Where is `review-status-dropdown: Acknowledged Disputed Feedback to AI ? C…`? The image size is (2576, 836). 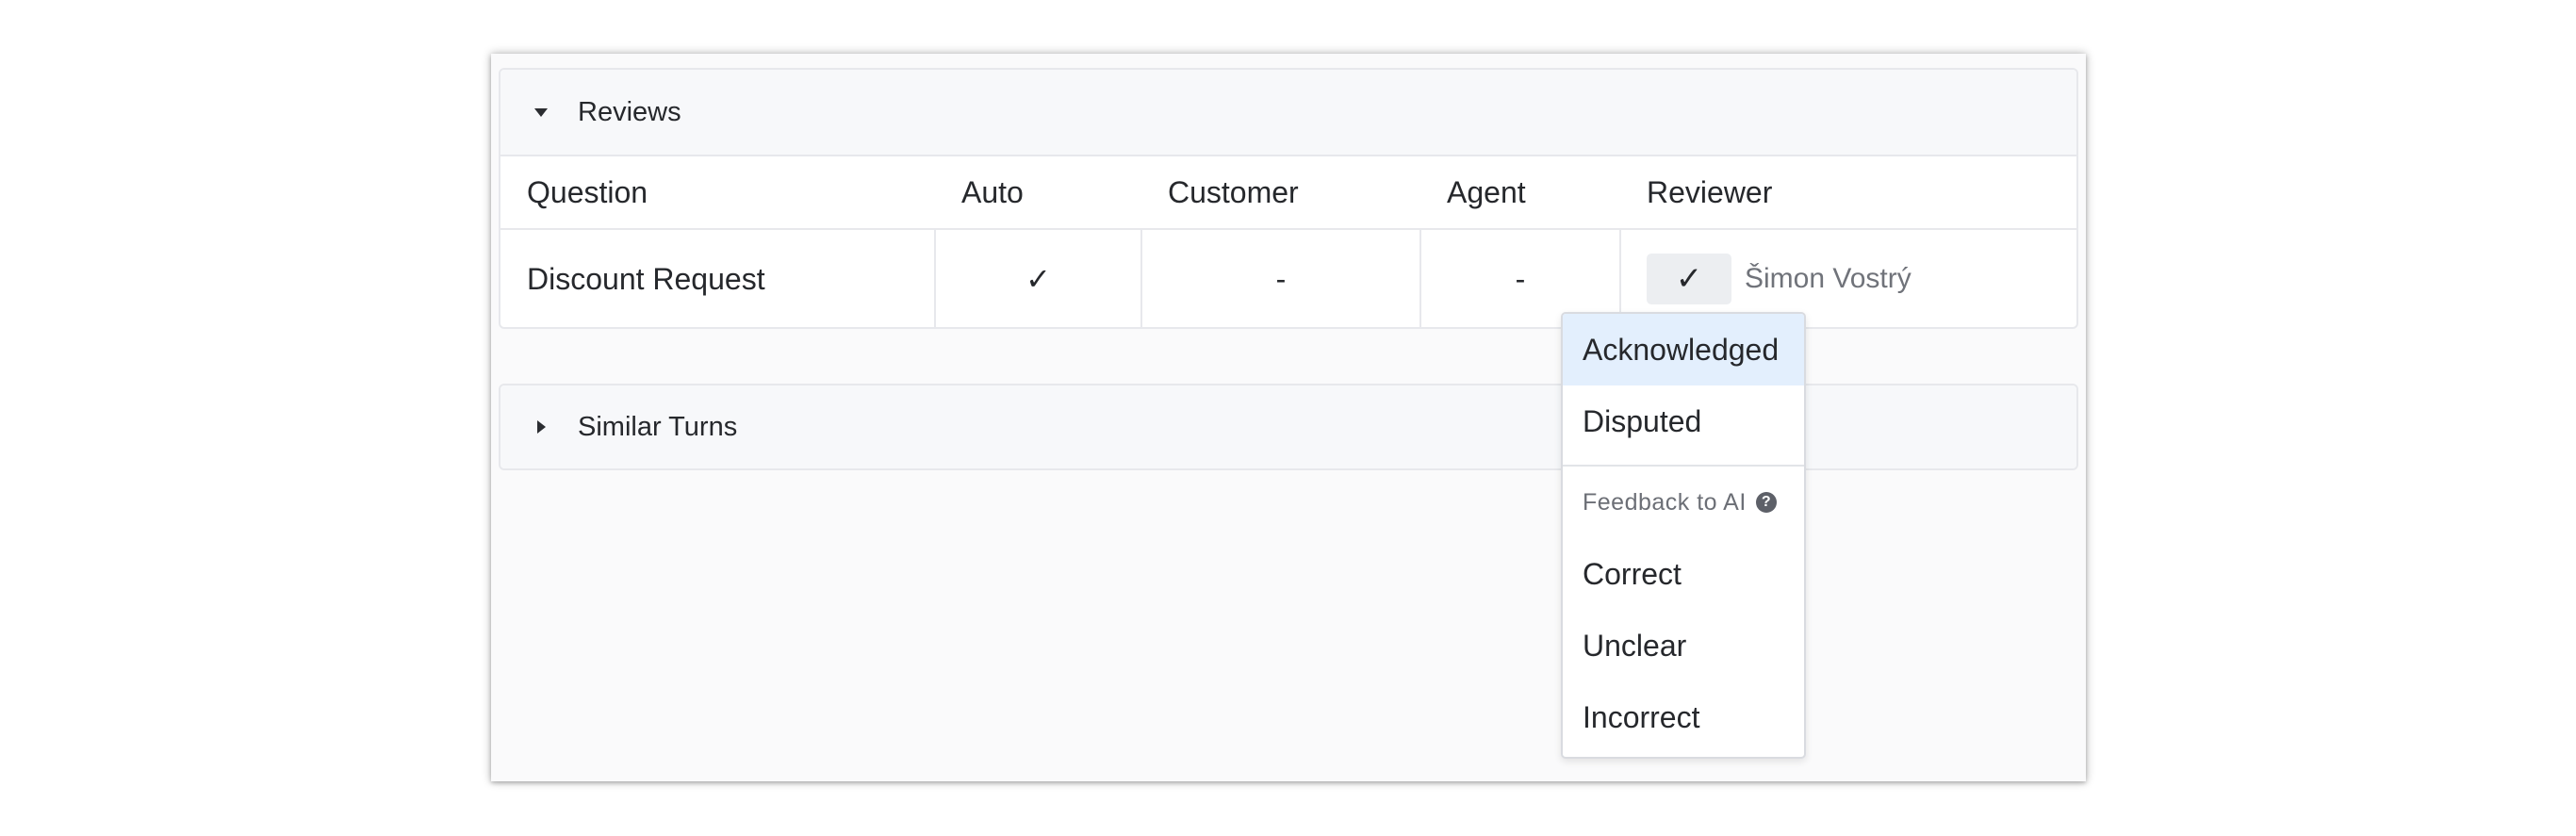 review-status-dropdown: Acknowledged Disputed Feedback to AI ? C… is located at coordinates (1683, 535).